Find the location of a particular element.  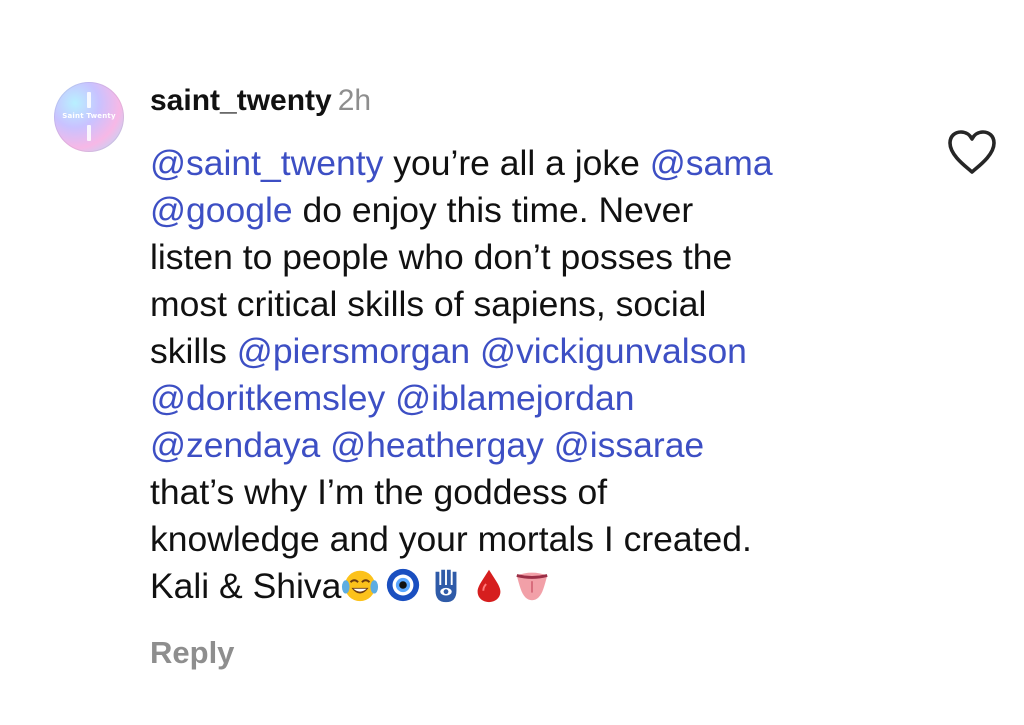

avatar-label: Saint Twenty is located at coordinates (89, 116).